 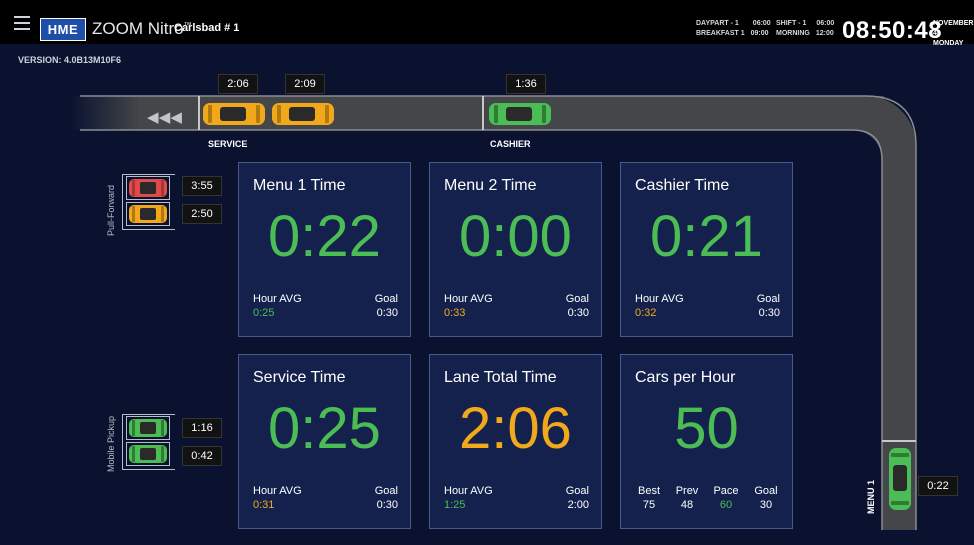 What do you see at coordinates (202, 186) in the screenshot?
I see `pull-forward-time-1: 3:55` at bounding box center [202, 186].